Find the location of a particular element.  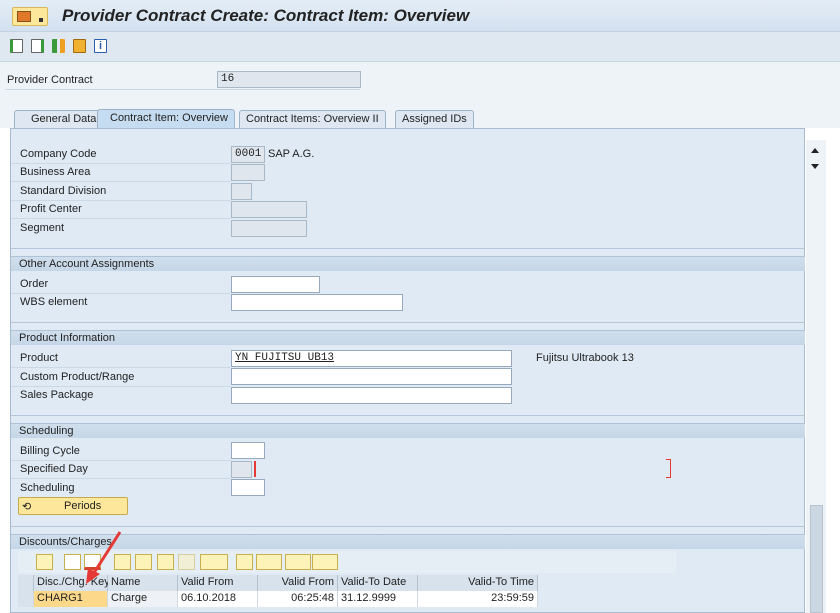

tab-contract-items-overview-ii: Contract Items: Overview II is located at coordinates (312, 119).